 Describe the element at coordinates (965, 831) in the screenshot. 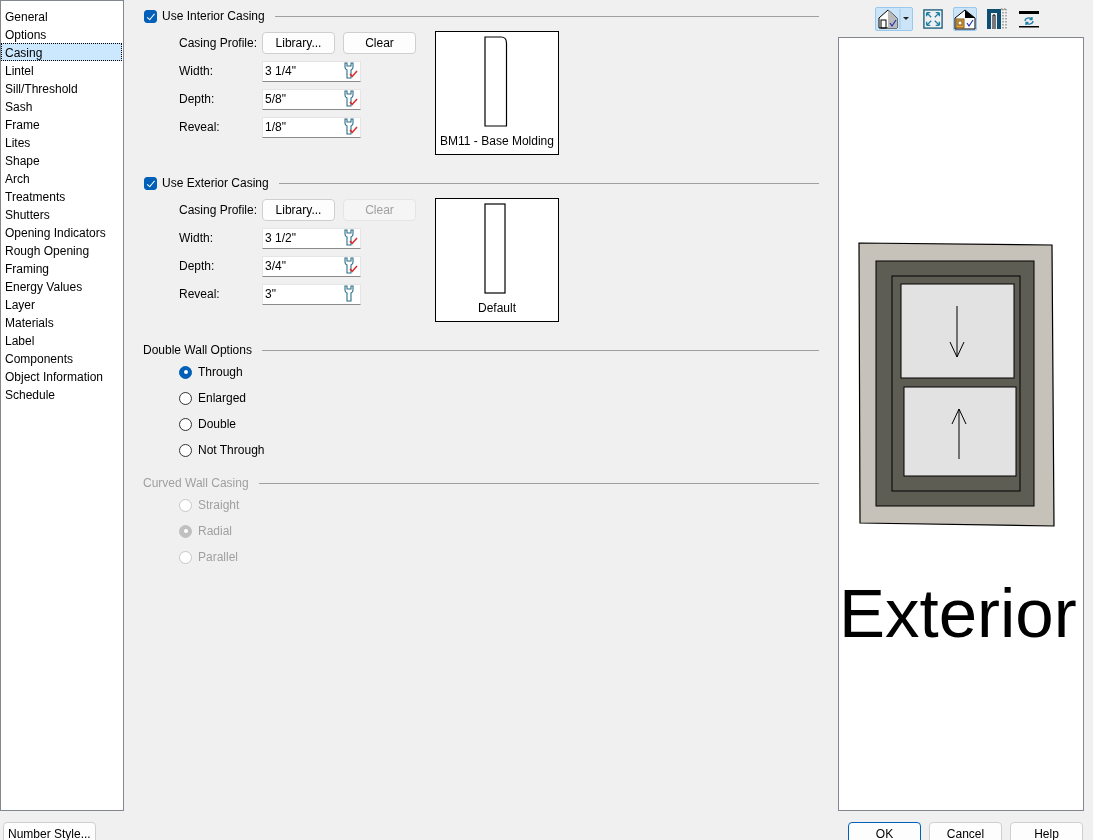

I see `dialog-button: Cancel` at that location.